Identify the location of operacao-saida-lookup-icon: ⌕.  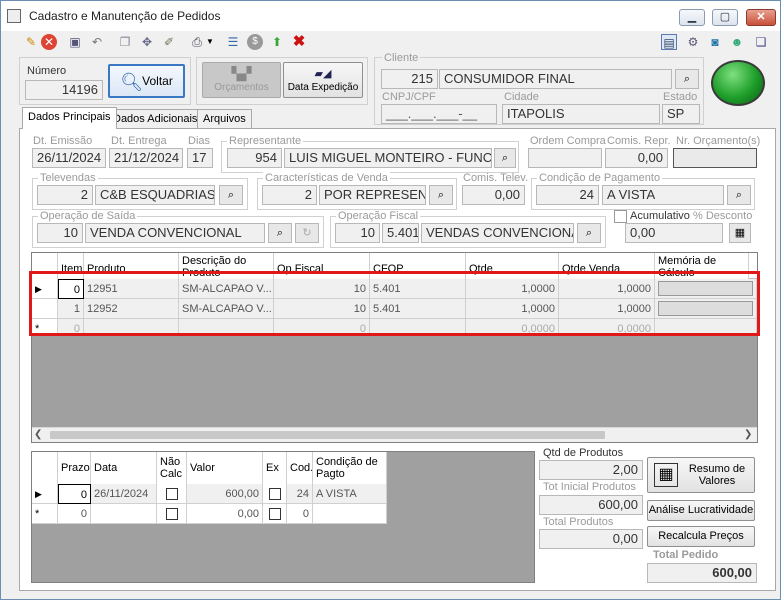
(280, 233).